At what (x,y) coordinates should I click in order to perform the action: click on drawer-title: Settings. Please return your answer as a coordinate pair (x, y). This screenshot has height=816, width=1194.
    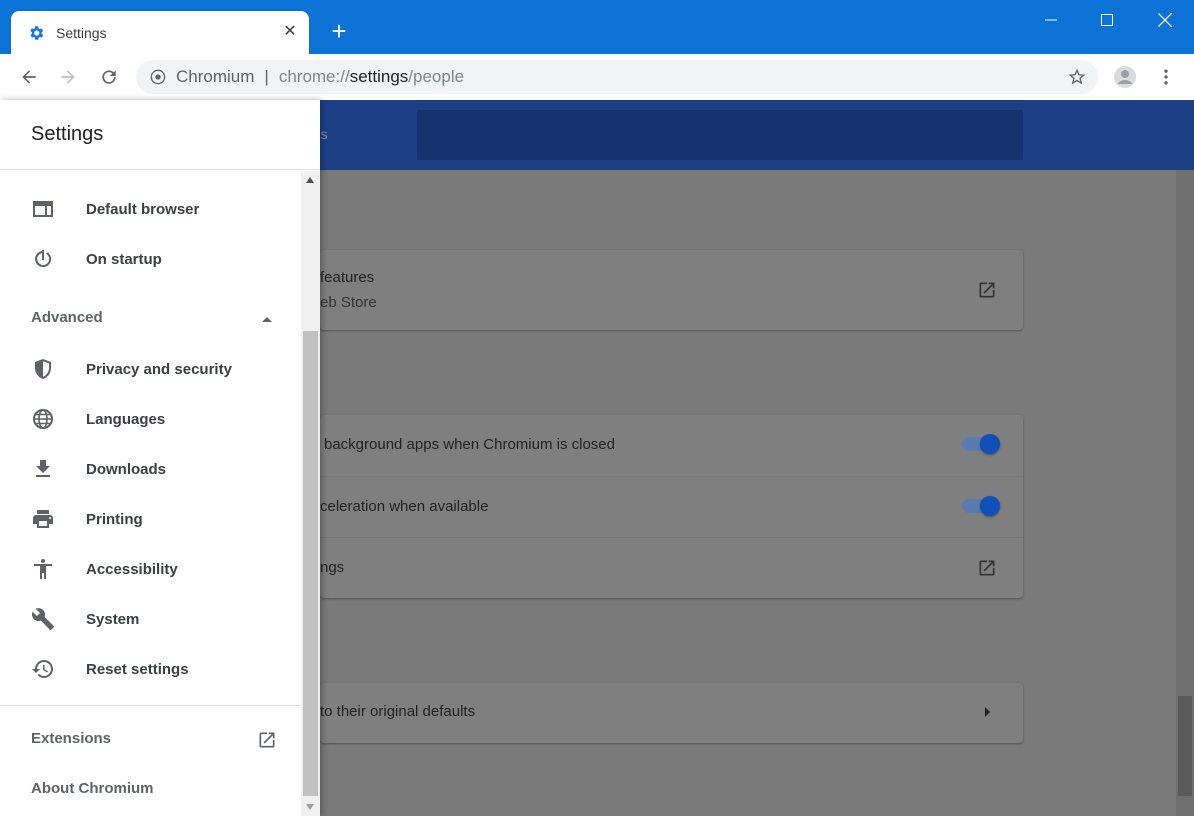
    Looking at the image, I should click on (67, 134).